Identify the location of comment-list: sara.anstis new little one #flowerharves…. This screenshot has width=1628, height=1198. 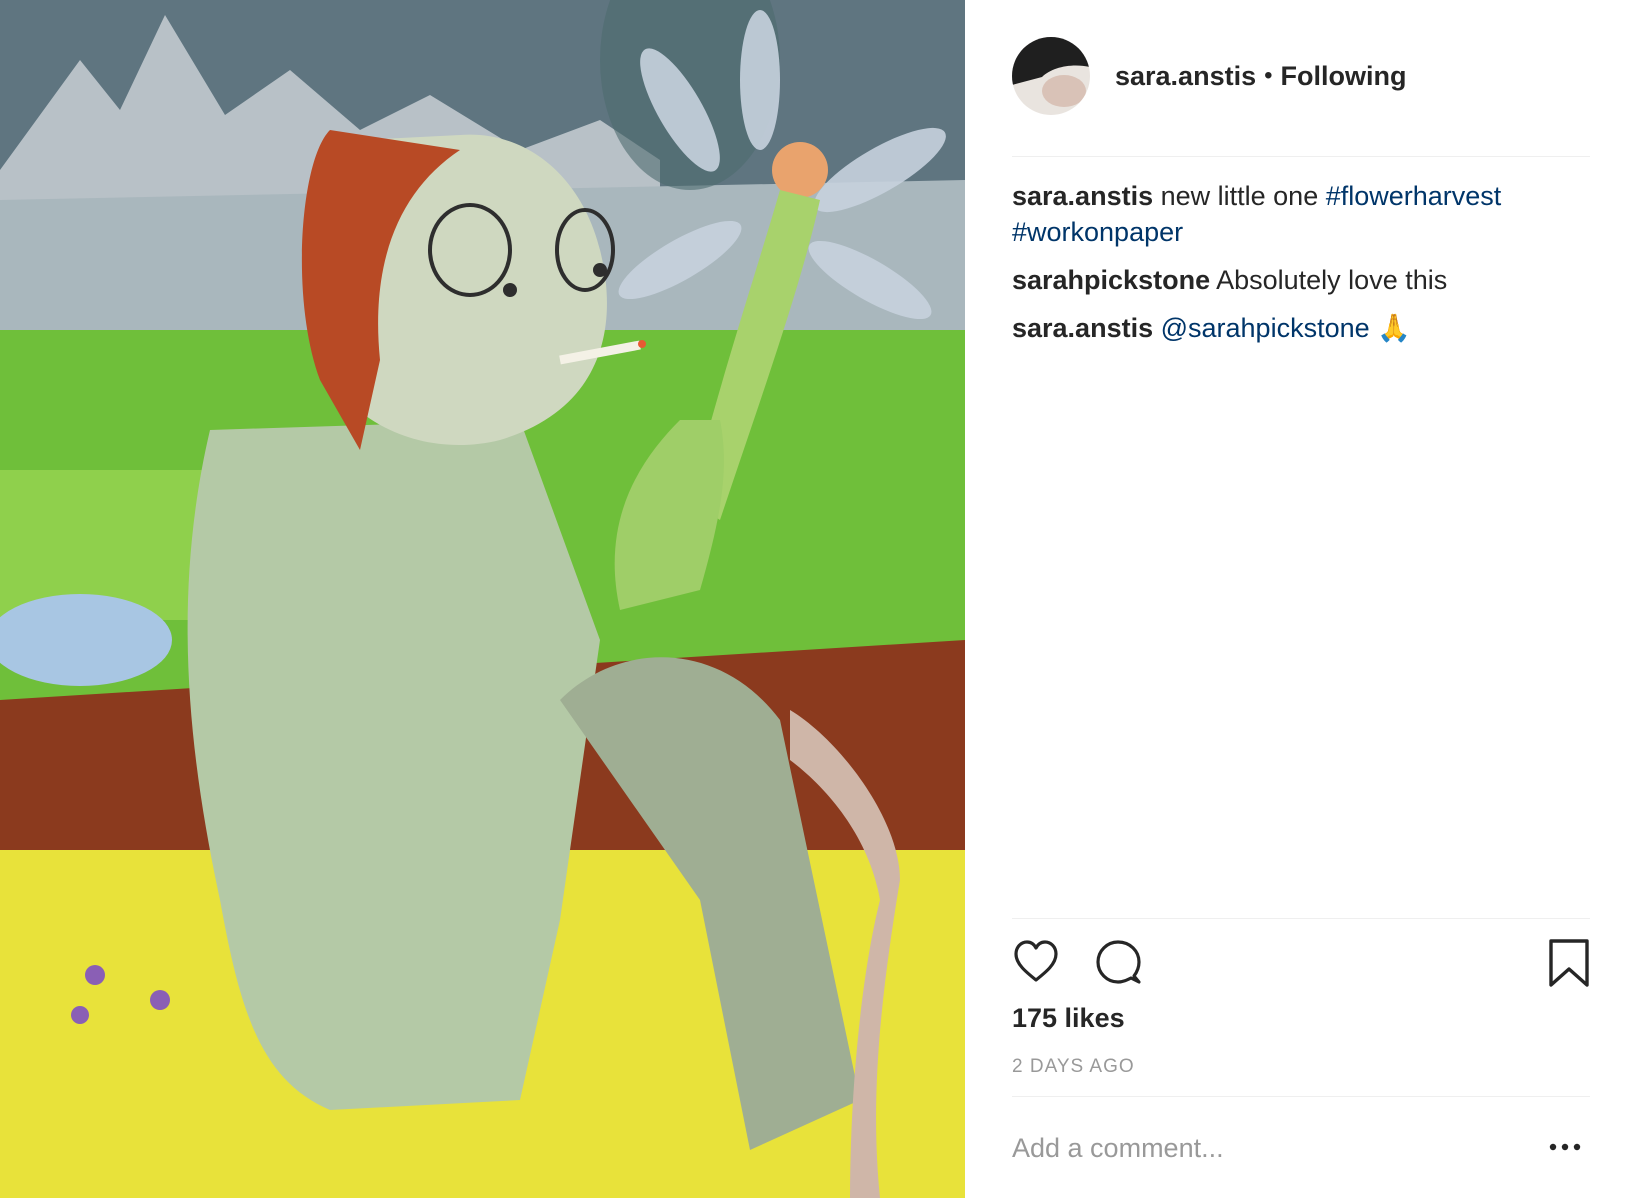
(1301, 268).